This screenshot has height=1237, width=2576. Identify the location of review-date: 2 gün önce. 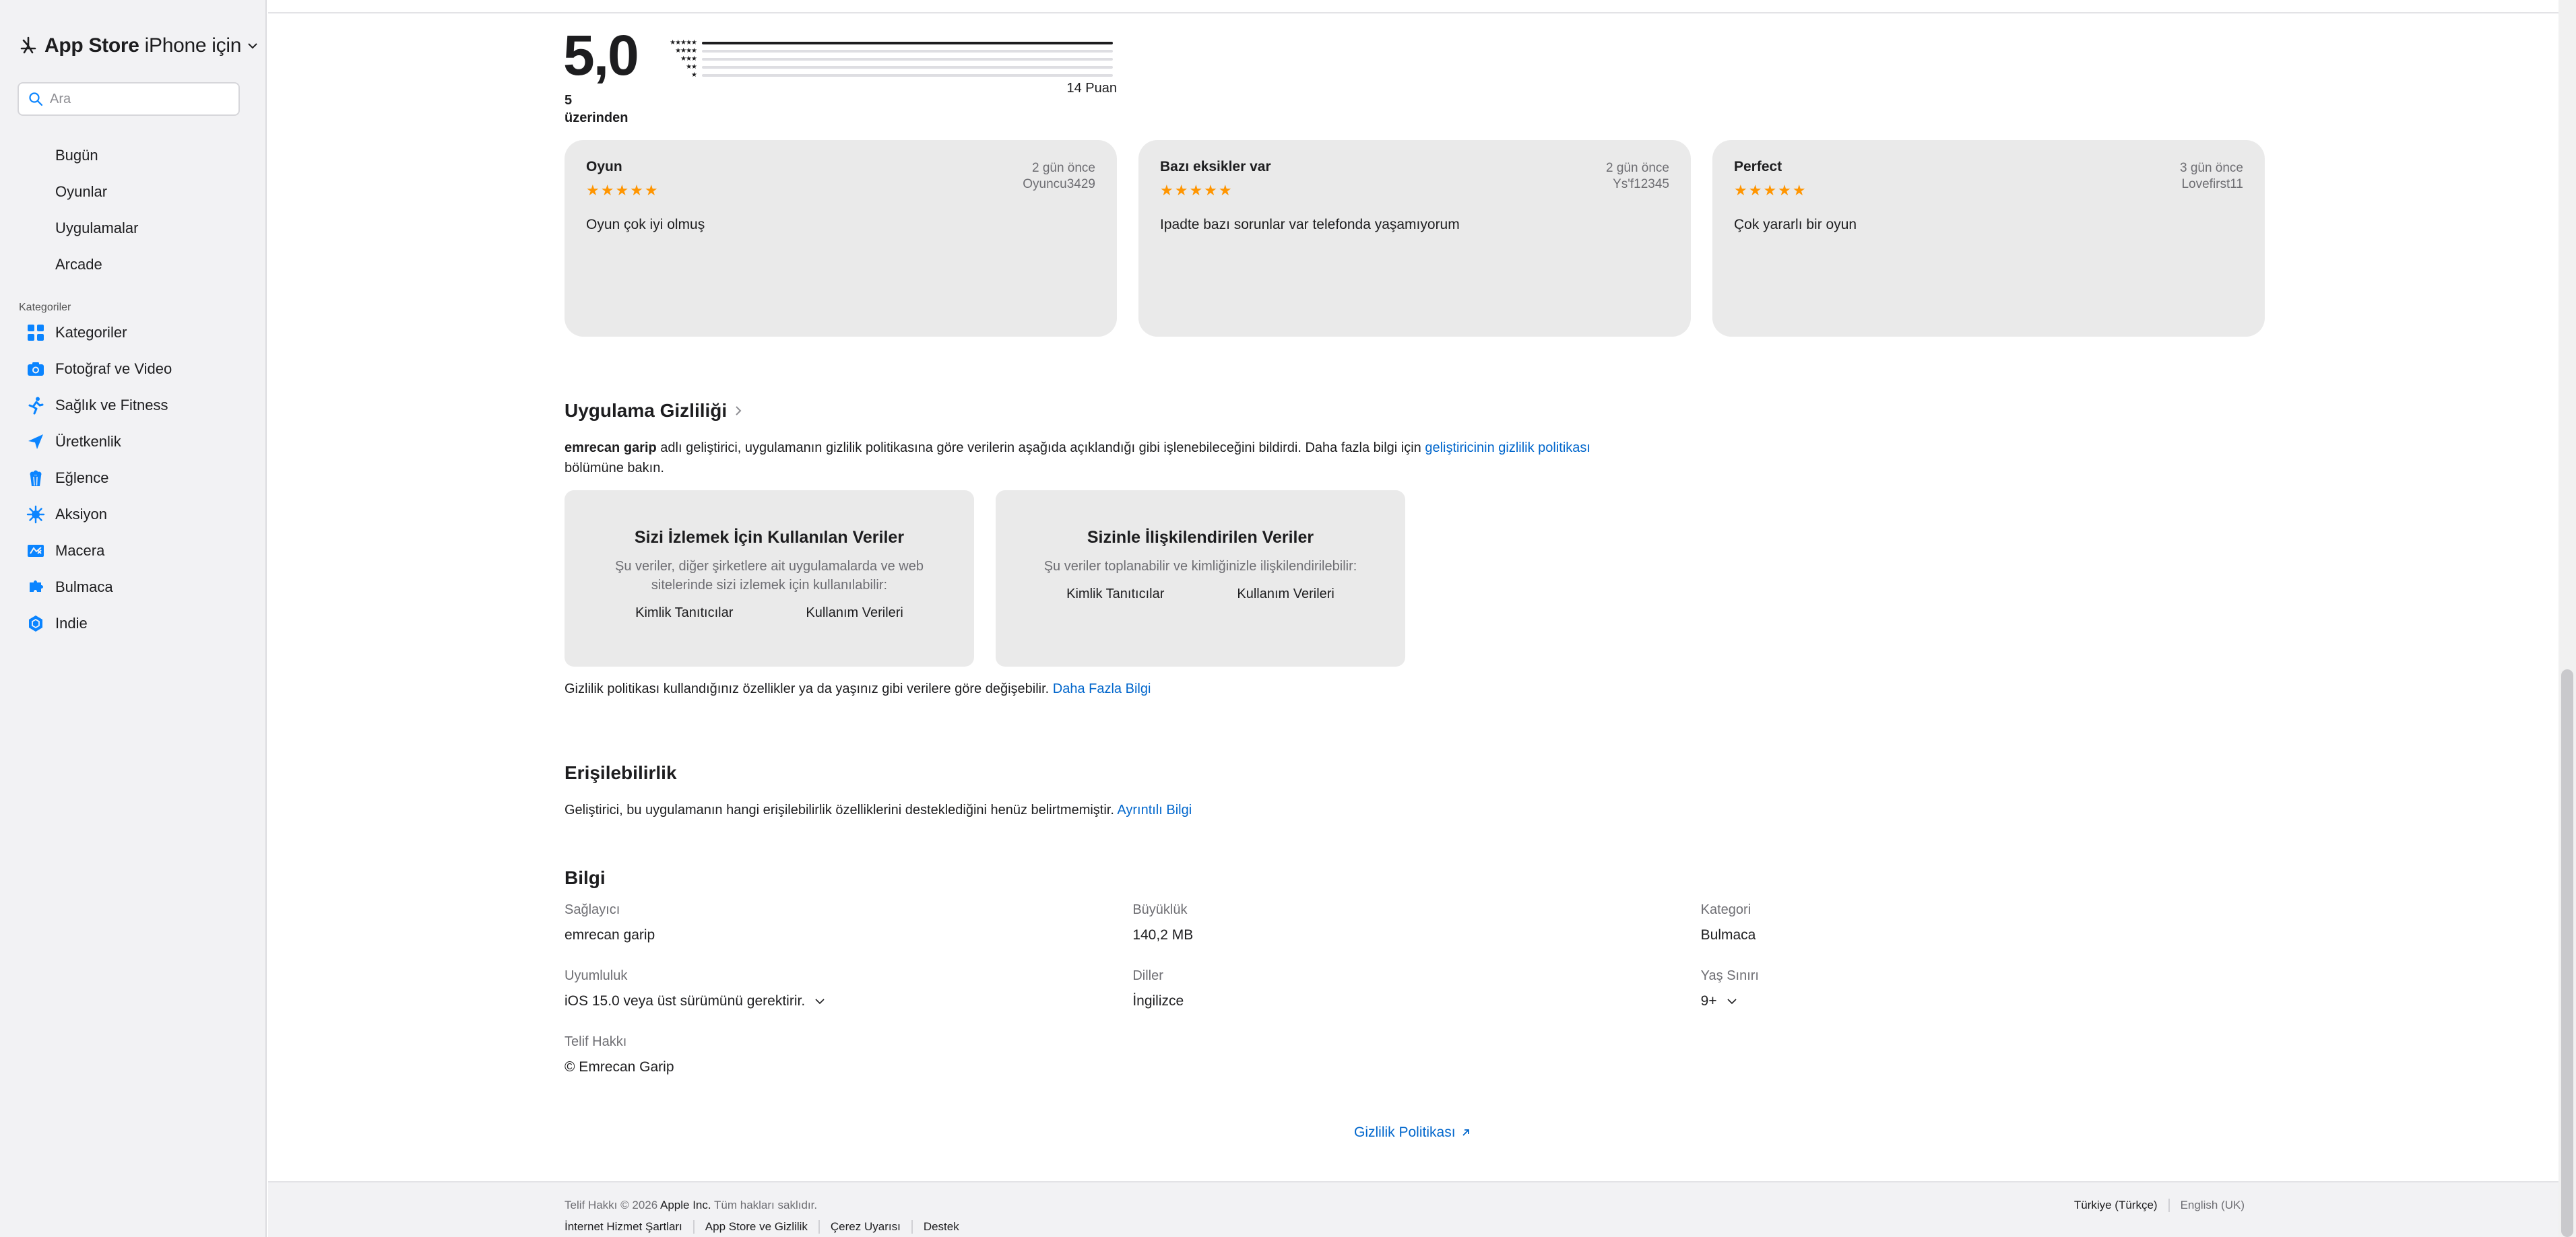
(1637, 168).